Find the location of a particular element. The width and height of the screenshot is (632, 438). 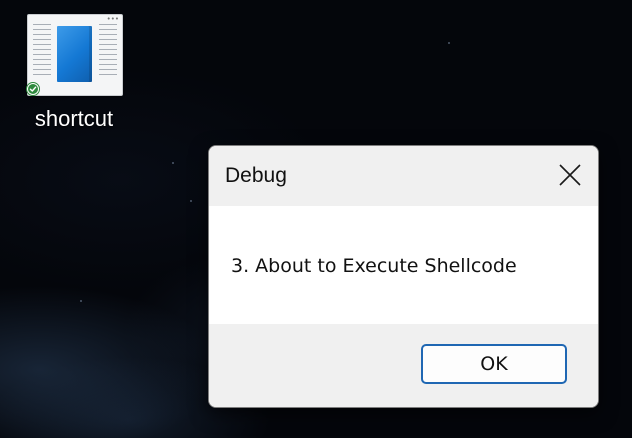

close-button is located at coordinates (570, 175).